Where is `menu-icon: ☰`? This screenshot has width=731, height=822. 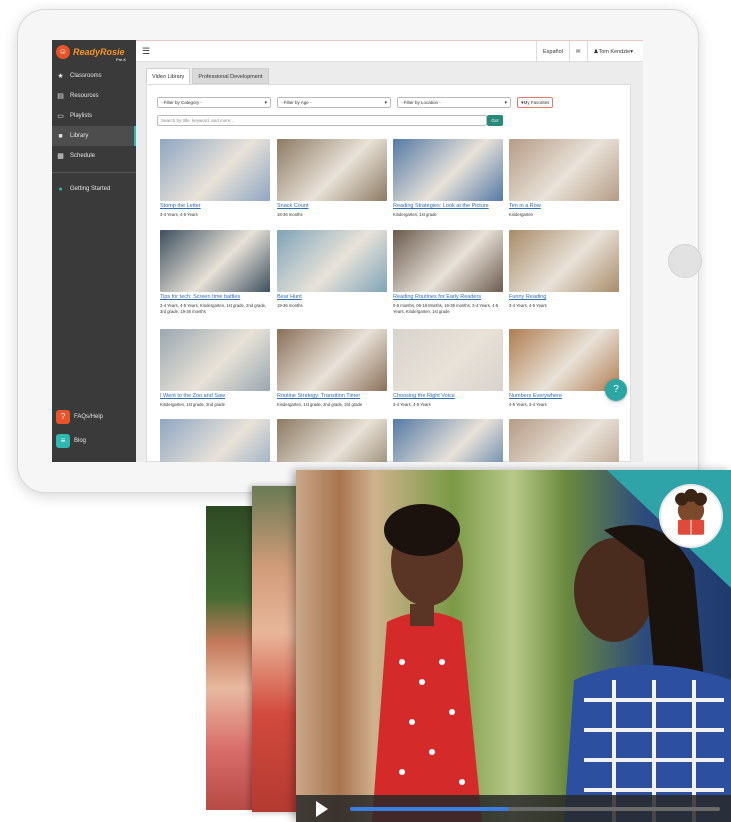 menu-icon: ☰ is located at coordinates (146, 51).